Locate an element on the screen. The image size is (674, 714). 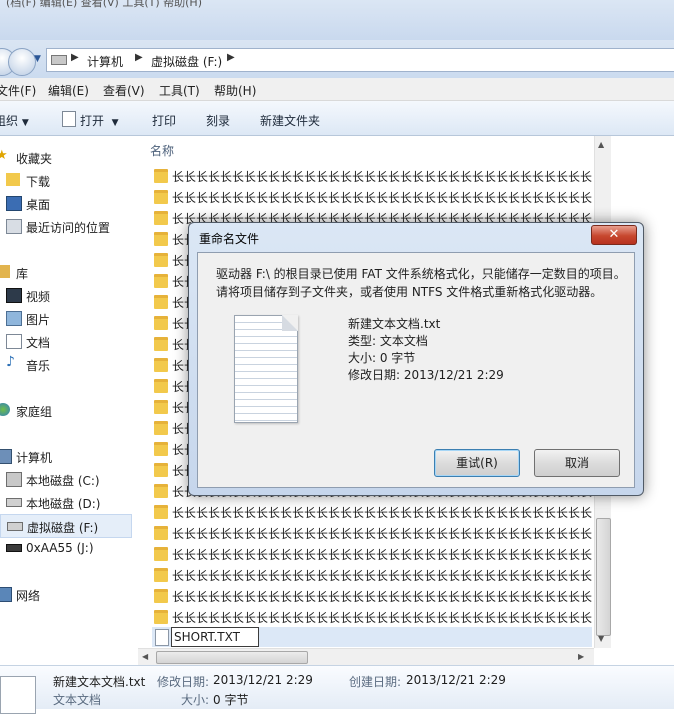
nav-drive-d: 本地磁盘 (D:) is located at coordinates (67, 502).